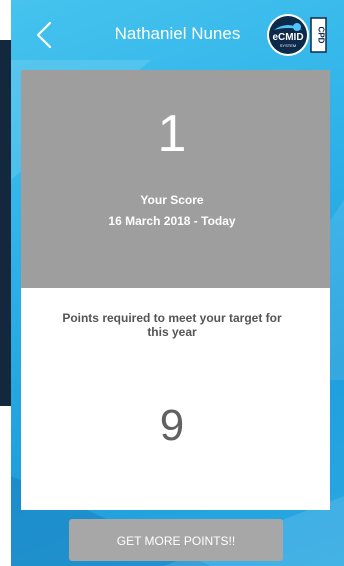 The width and height of the screenshot is (344, 566). I want to click on ecmid-logo: eCMID SYSTEM CPD, so click(298, 35).